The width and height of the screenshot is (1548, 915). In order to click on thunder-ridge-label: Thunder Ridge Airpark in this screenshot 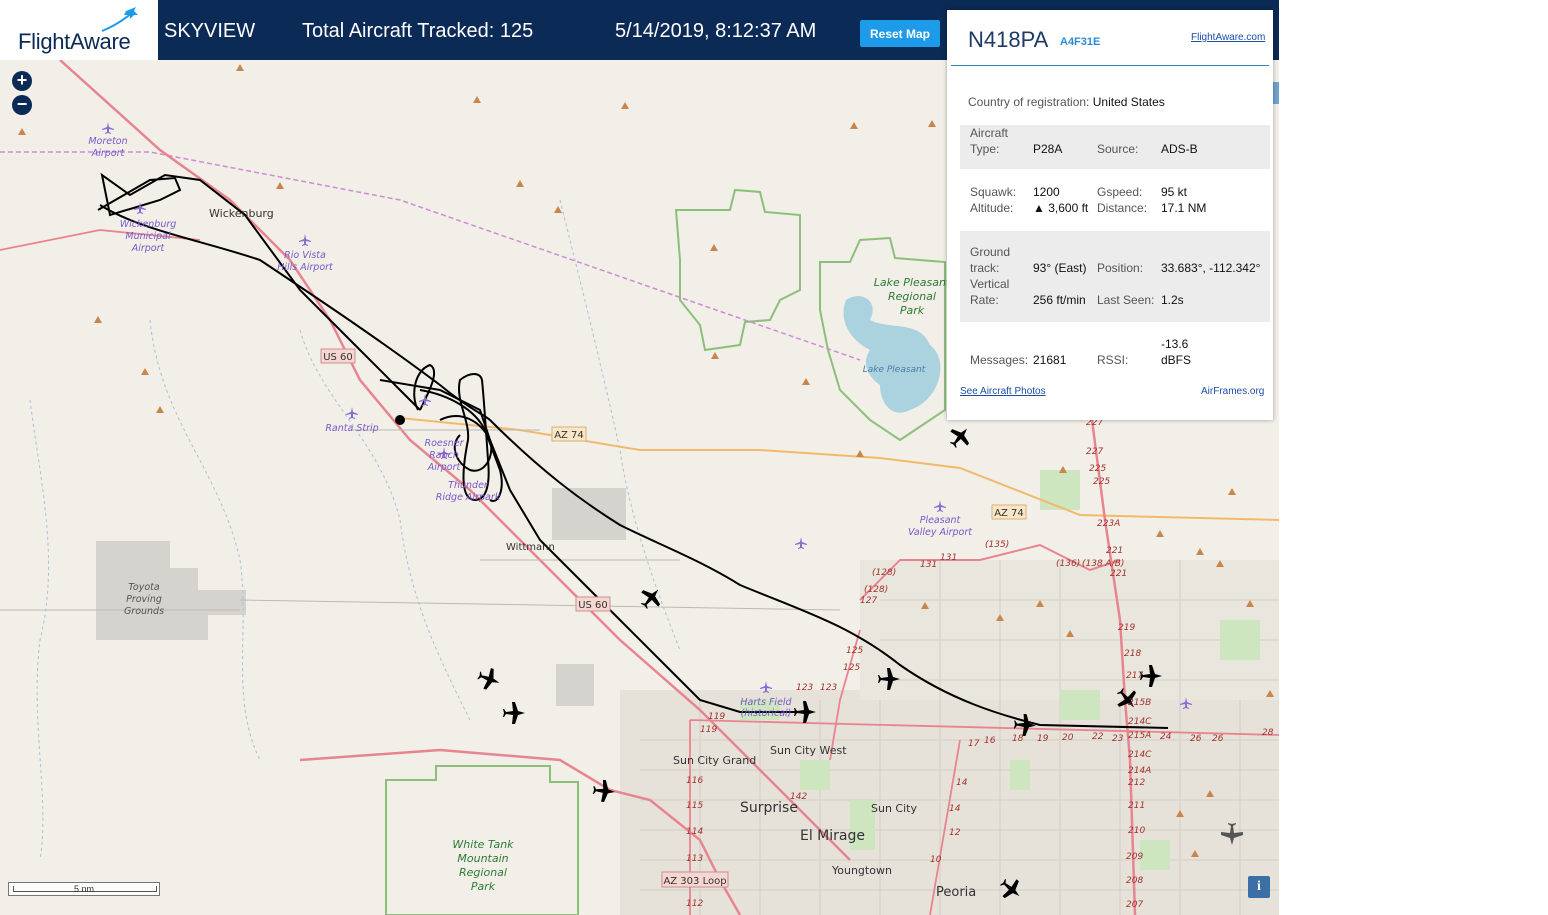, I will do `click(468, 491)`.